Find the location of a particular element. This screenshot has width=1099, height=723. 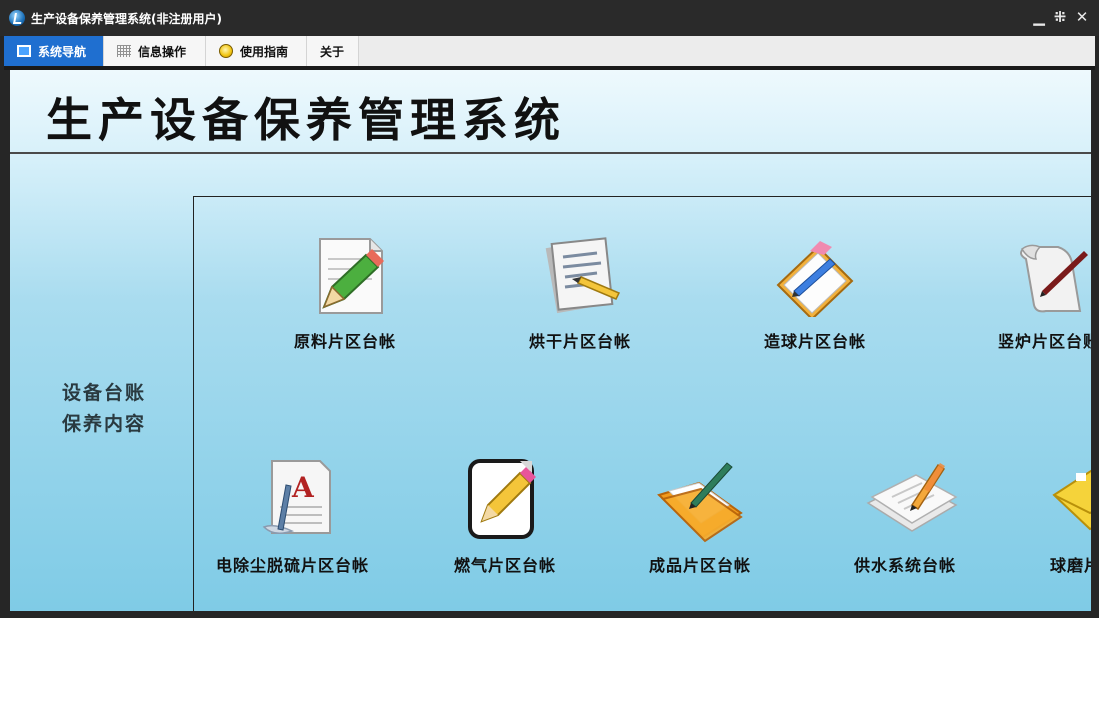

title-divider is located at coordinates (550, 153).